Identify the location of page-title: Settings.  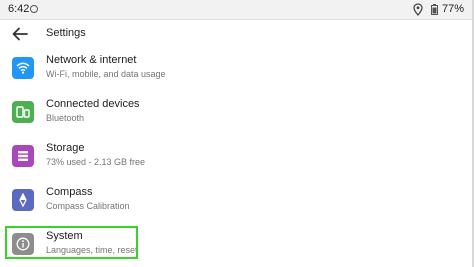
(66, 33).